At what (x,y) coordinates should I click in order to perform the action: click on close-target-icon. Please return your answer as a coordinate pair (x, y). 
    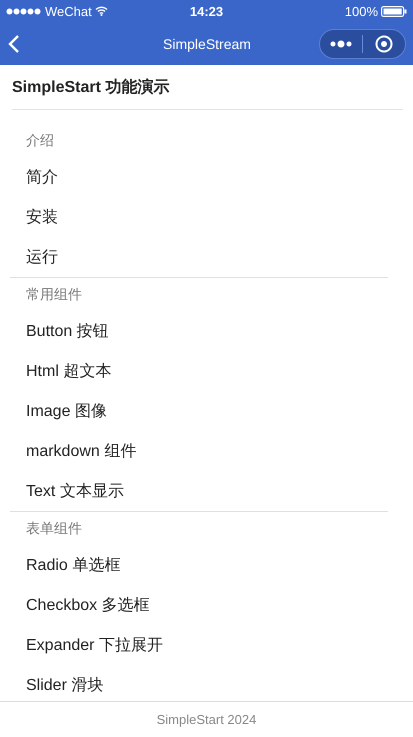
    Looking at the image, I should click on (384, 43).